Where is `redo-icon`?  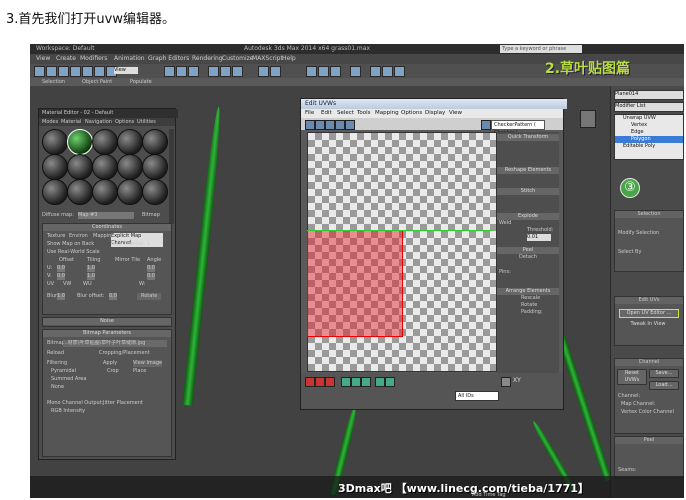 redo-icon is located at coordinates (51, 71).